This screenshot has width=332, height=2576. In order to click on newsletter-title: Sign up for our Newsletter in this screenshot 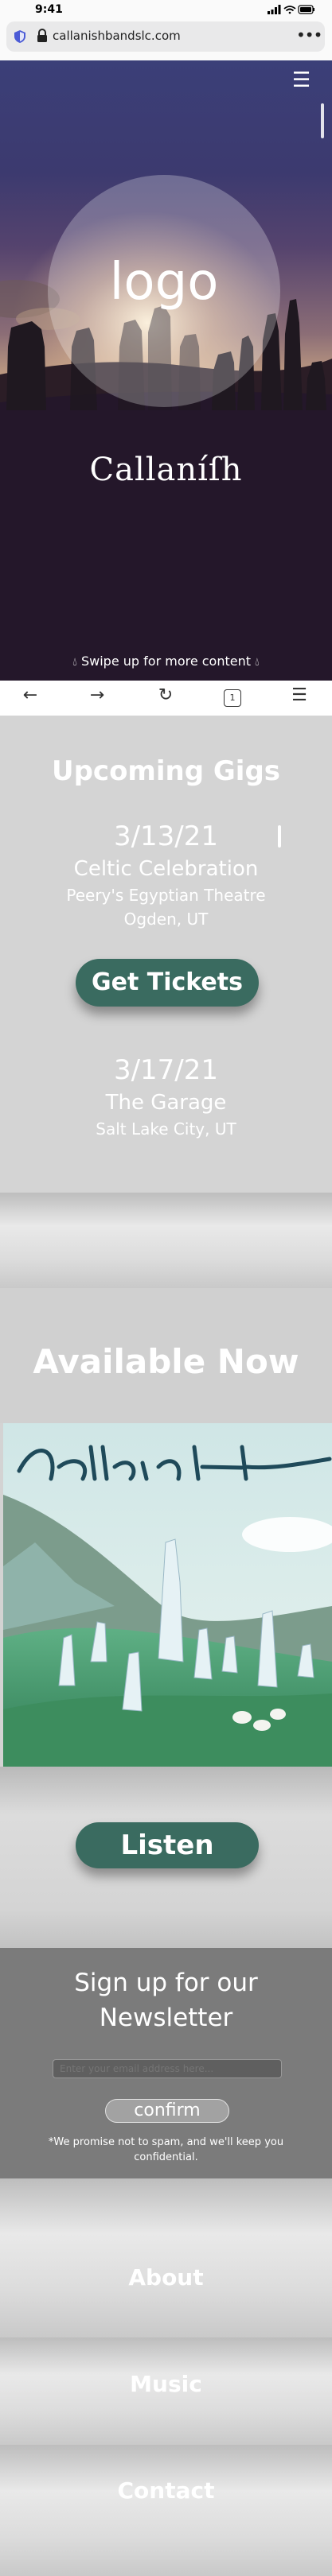, I will do `click(166, 2000)`.